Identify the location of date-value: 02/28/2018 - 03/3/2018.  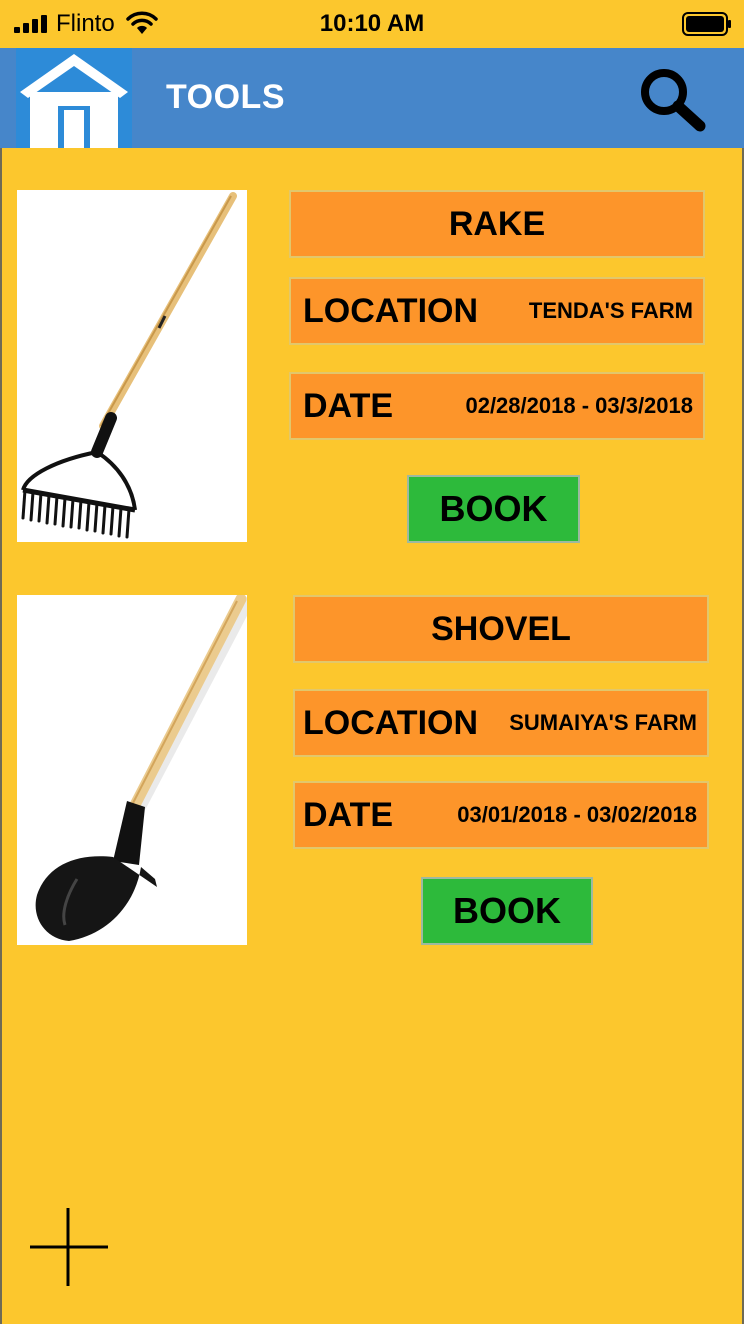
(579, 405).